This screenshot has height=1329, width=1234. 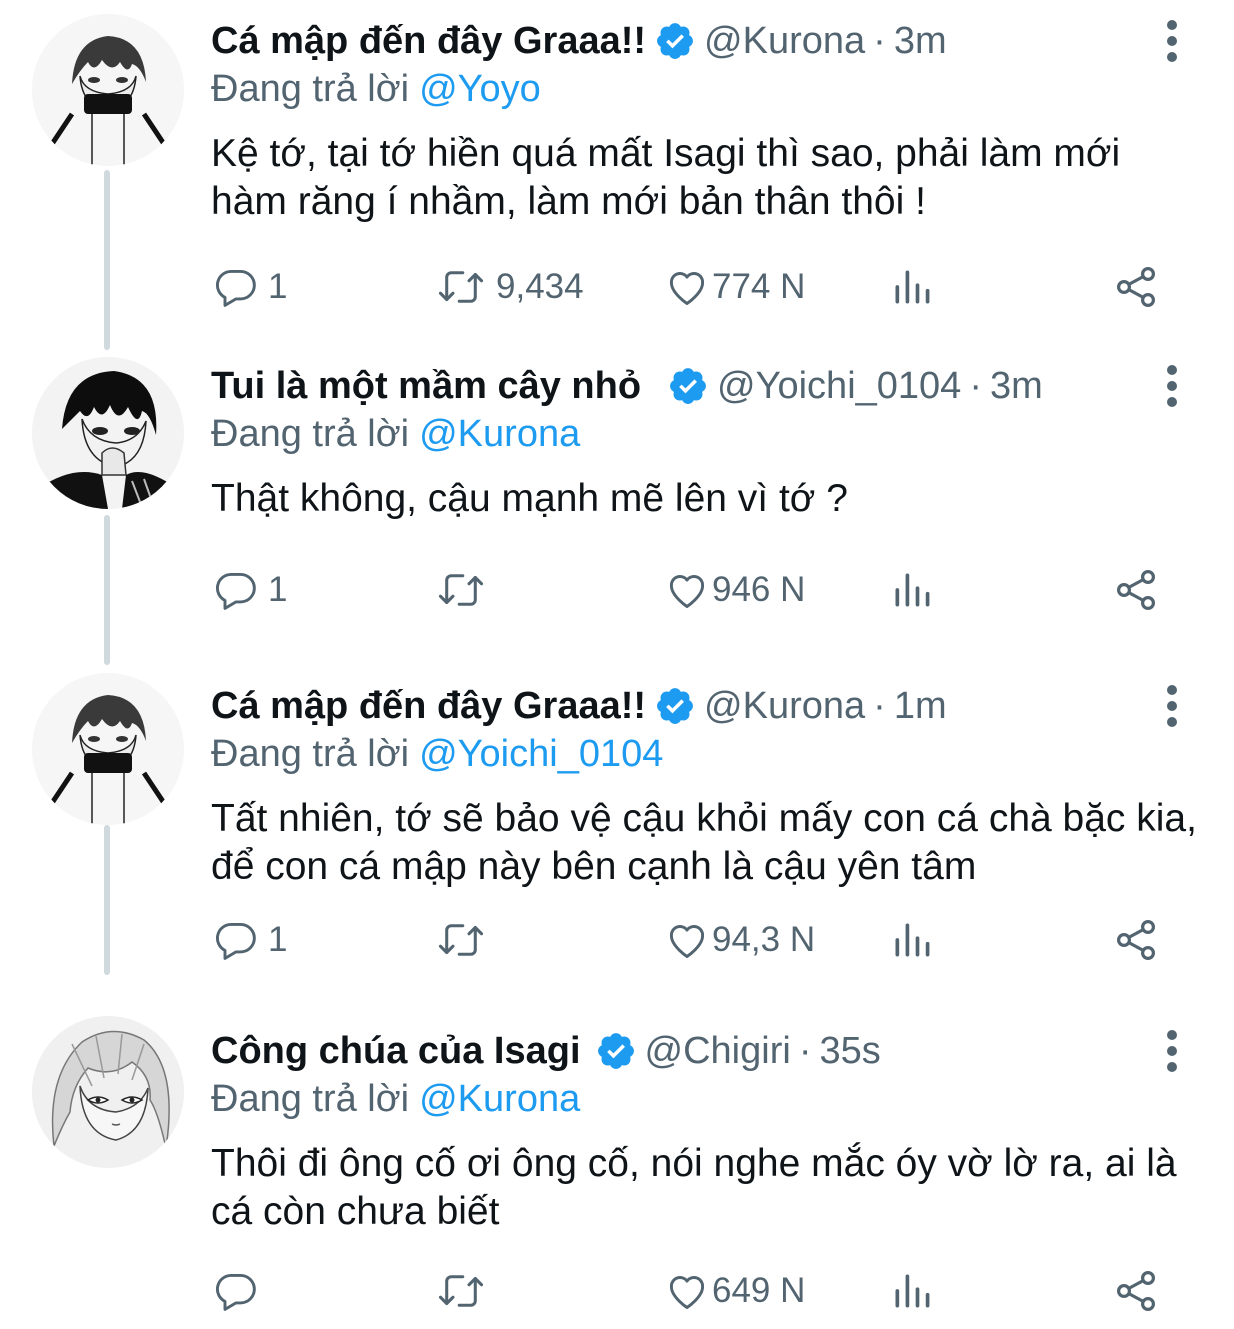 I want to click on like-button: 946 N, so click(x=734, y=590).